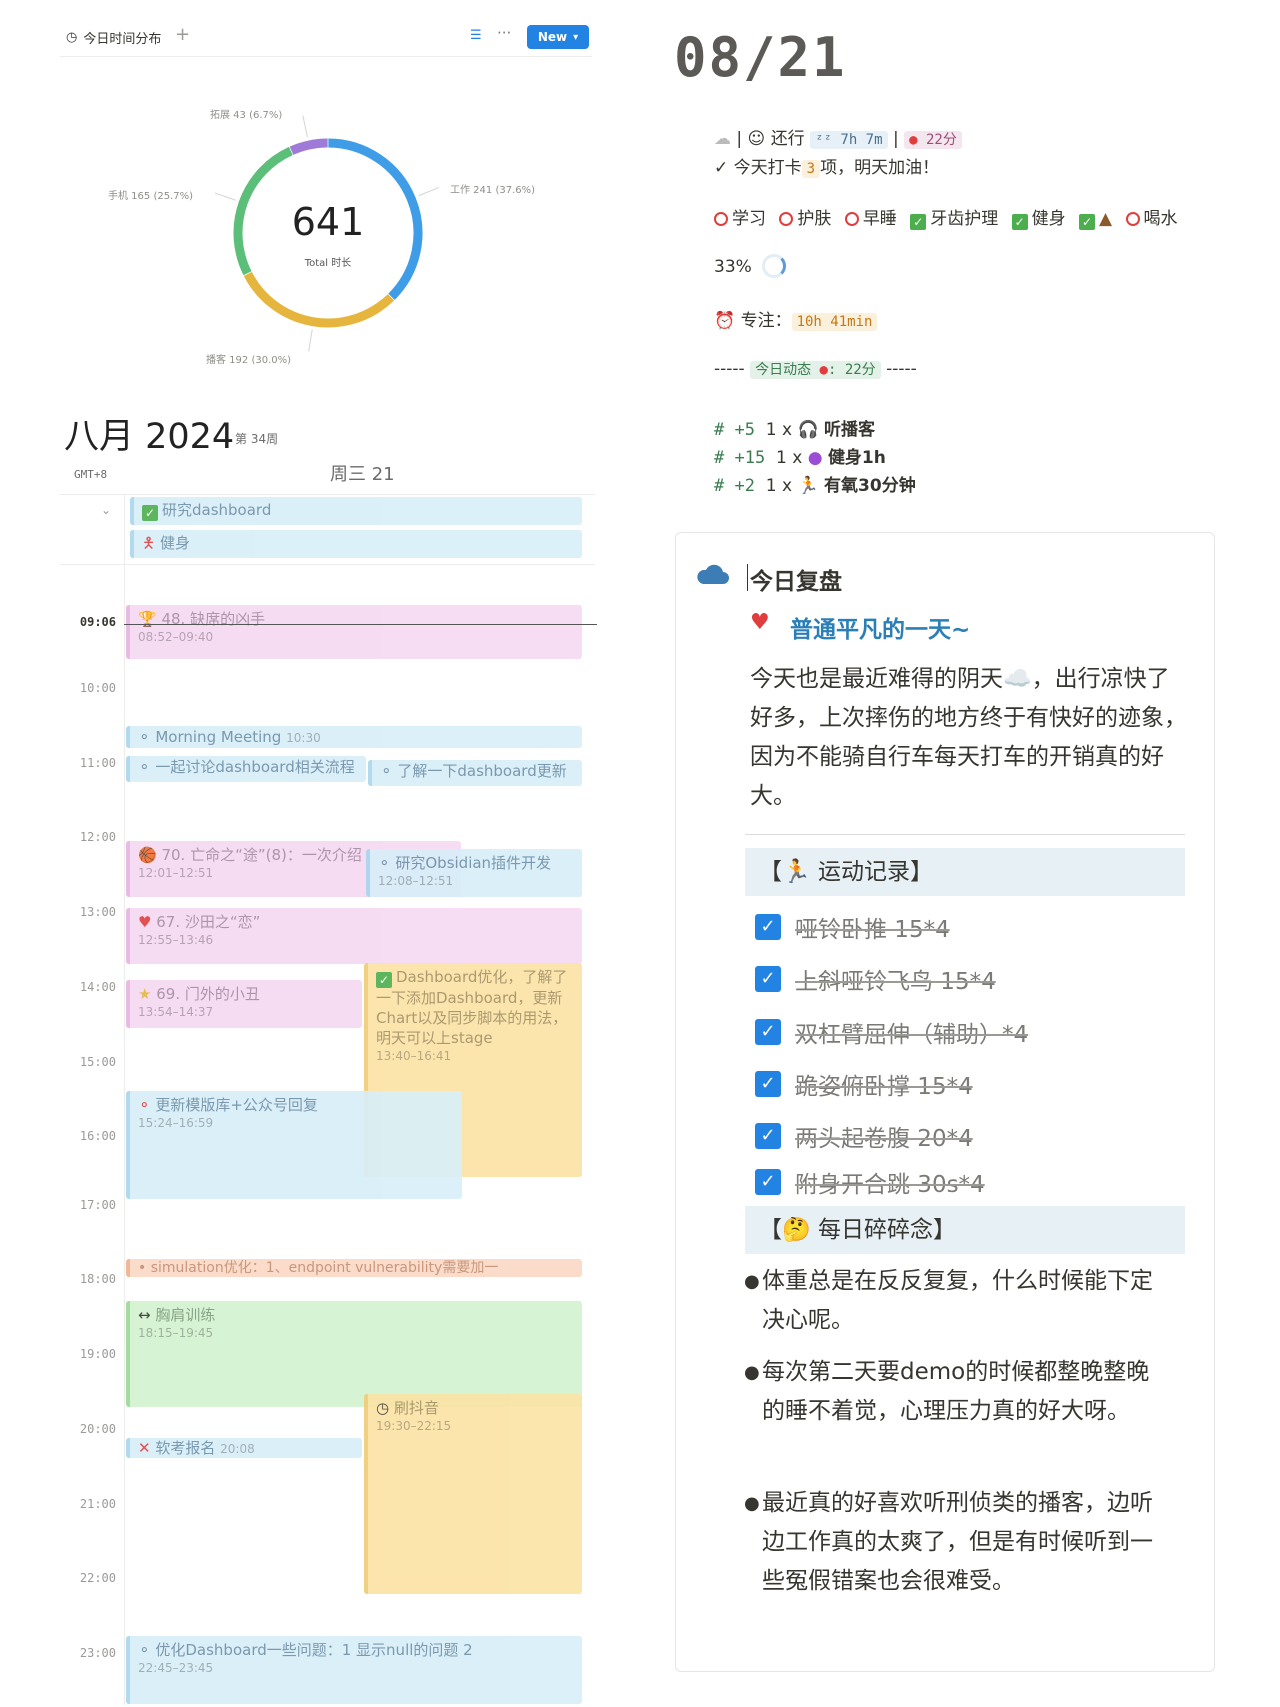 The image size is (1280, 1707). Describe the element at coordinates (808, 430) in the screenshot. I see `headphones-icon: 🎧` at that location.